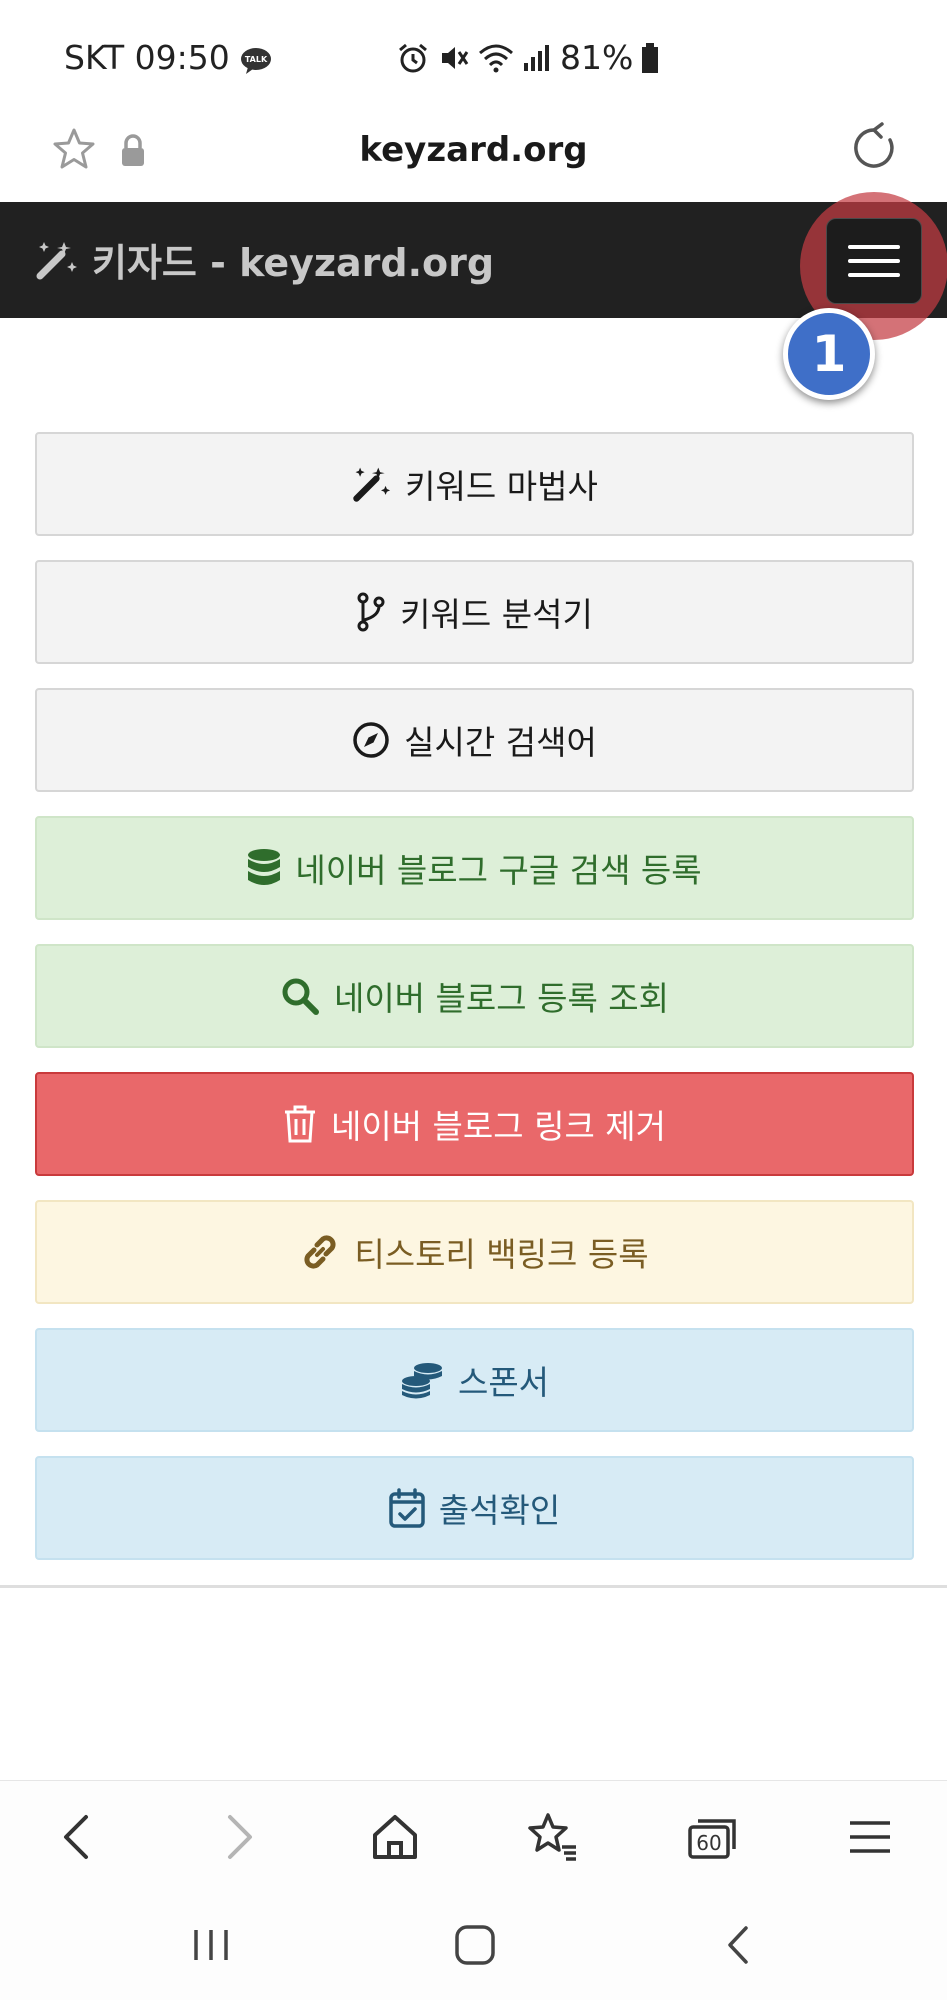 This screenshot has height=2000, width=947. What do you see at coordinates (739, 1945) in the screenshot?
I see `system-back-icon` at bounding box center [739, 1945].